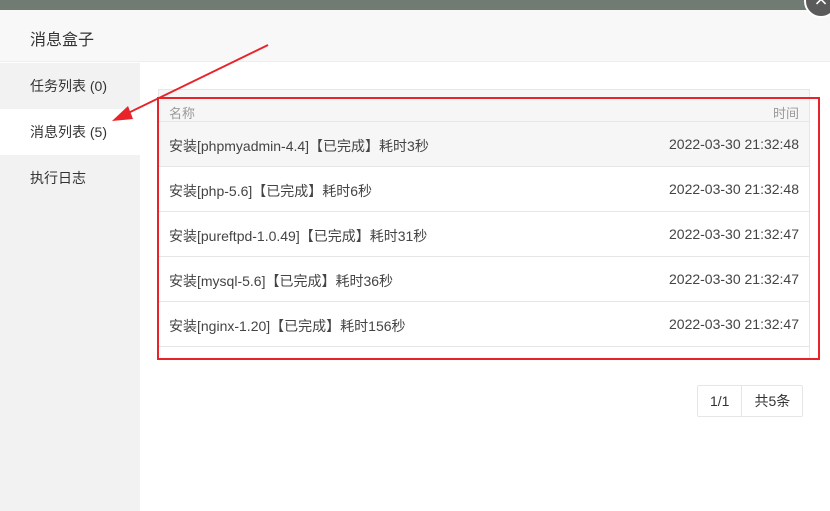 The image size is (830, 511). Describe the element at coordinates (70, 132) in the screenshot. I see `sidebar-item-message-list: 消息列表 (5)` at that location.